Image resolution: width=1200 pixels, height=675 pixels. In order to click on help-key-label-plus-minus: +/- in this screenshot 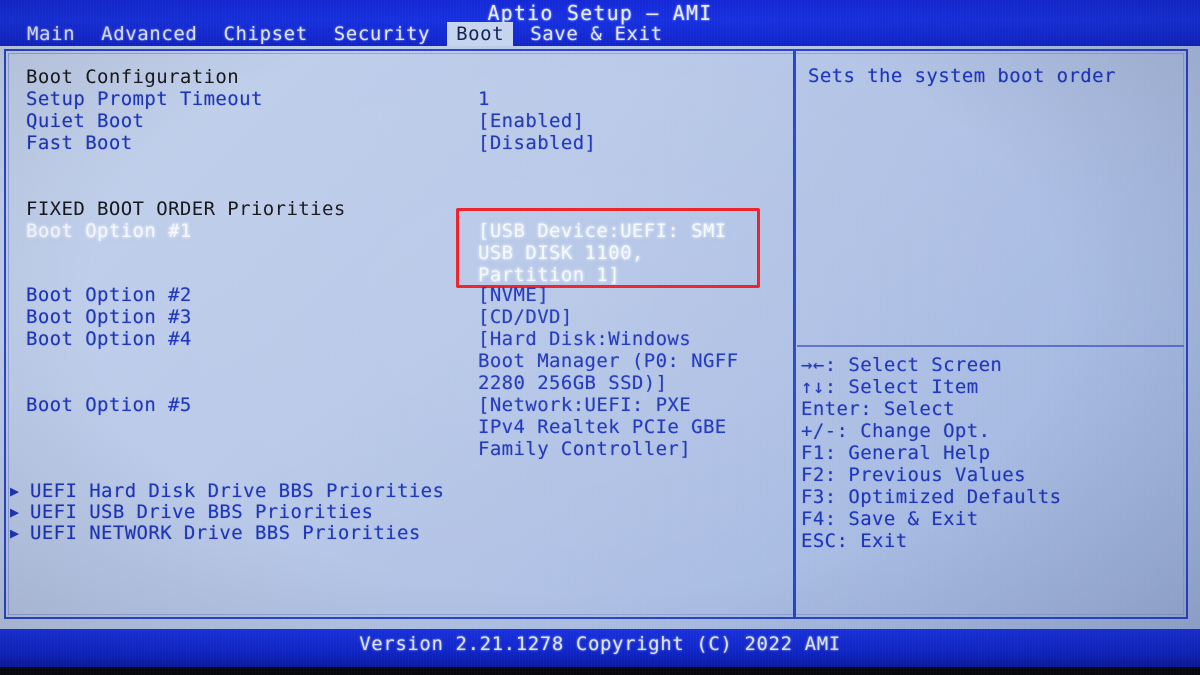, I will do `click(819, 431)`.